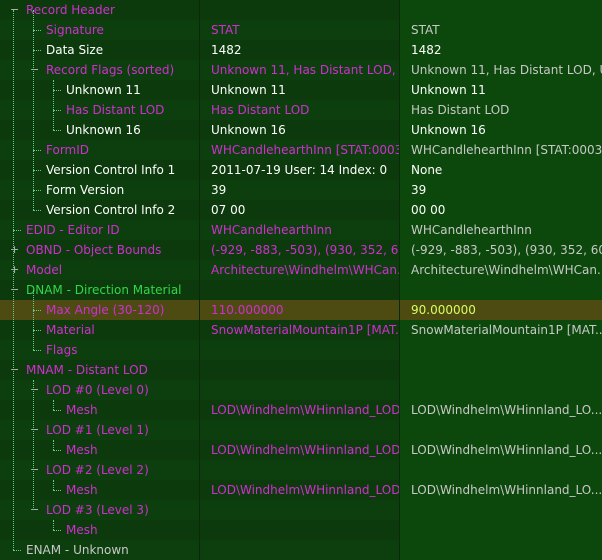 The width and height of the screenshot is (602, 560). I want to click on expand-icon: +, so click(14, 269).